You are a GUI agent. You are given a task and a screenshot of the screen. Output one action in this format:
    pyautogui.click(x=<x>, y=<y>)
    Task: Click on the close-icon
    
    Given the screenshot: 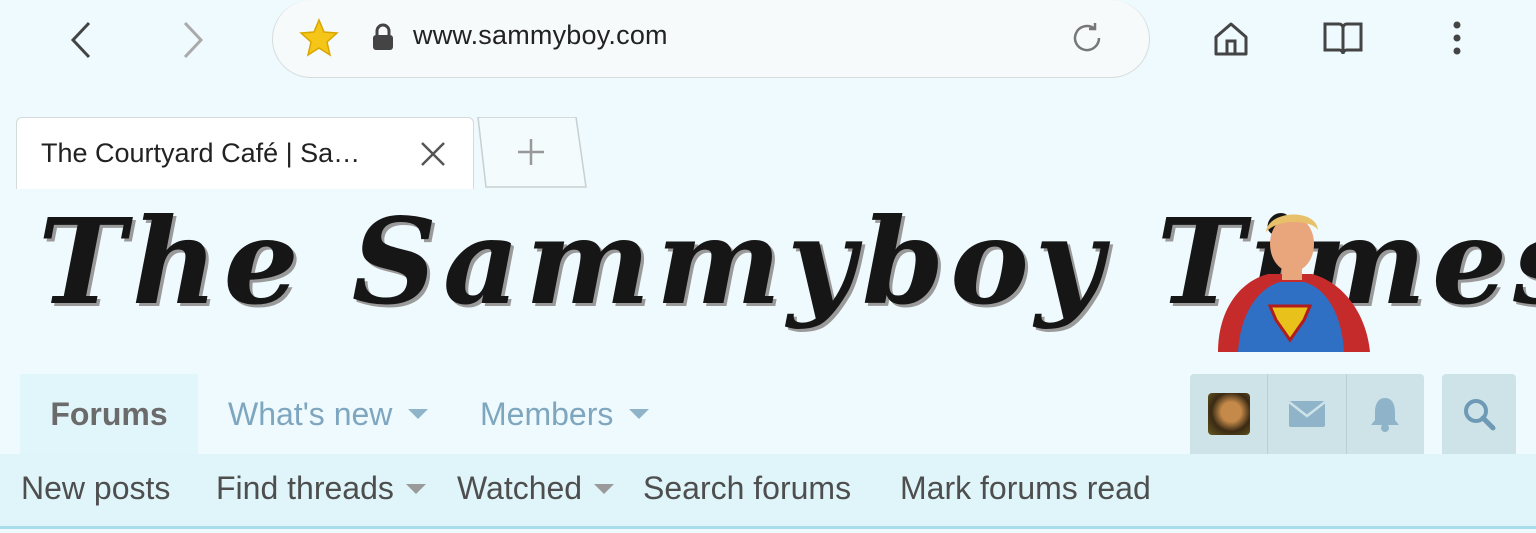 What is the action you would take?
    pyautogui.click(x=433, y=154)
    